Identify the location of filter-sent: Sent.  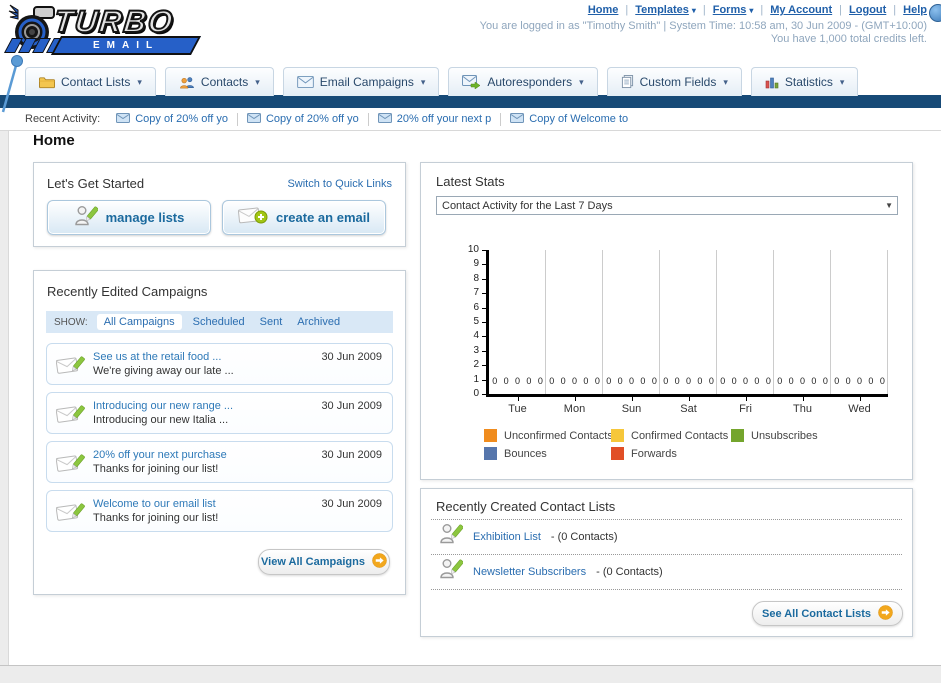
(271, 322).